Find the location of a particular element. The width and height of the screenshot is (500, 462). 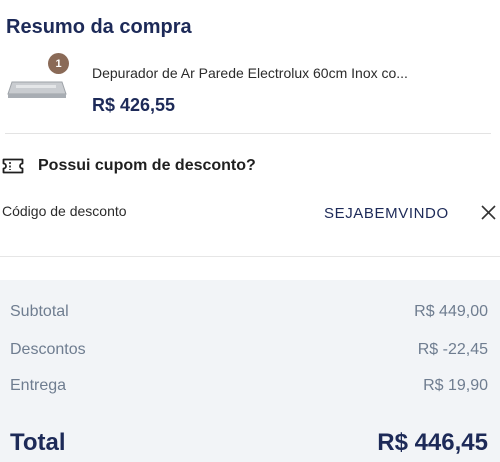

subtotal-value: R$ 449,00 is located at coordinates (451, 311).